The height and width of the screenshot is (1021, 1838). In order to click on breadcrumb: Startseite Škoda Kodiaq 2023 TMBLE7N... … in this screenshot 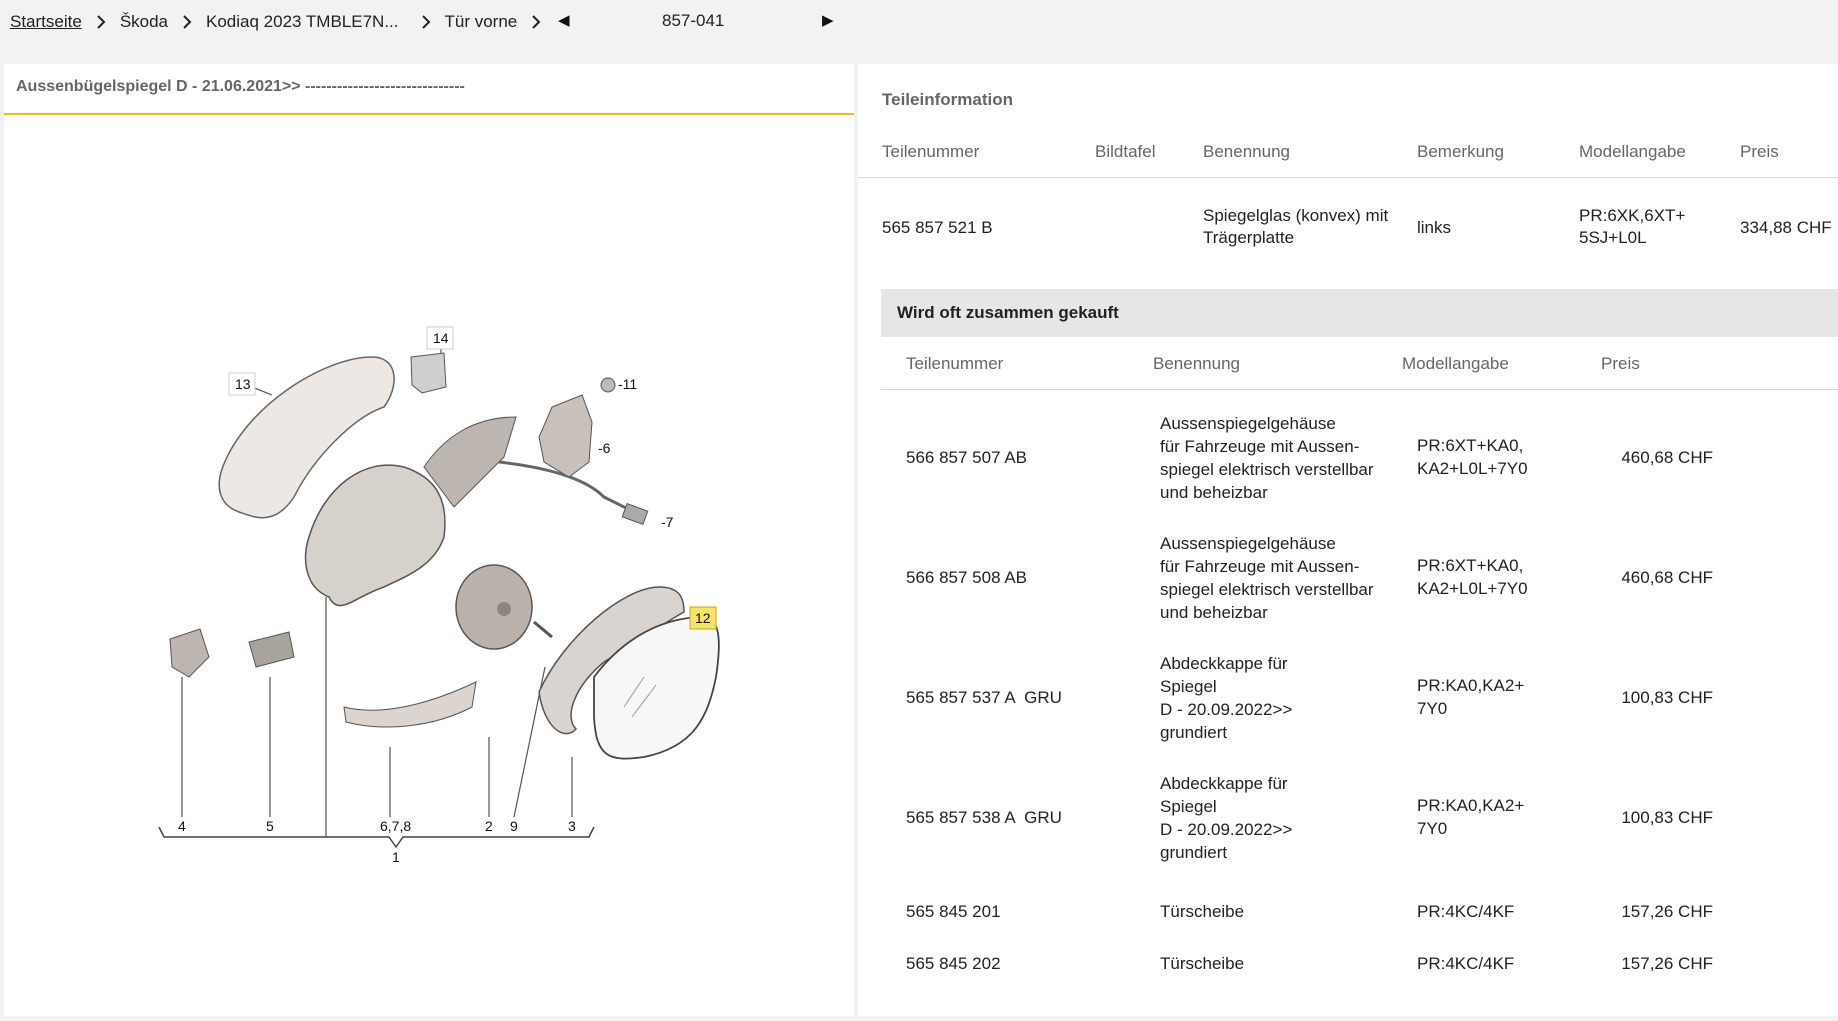, I will do `click(282, 22)`.